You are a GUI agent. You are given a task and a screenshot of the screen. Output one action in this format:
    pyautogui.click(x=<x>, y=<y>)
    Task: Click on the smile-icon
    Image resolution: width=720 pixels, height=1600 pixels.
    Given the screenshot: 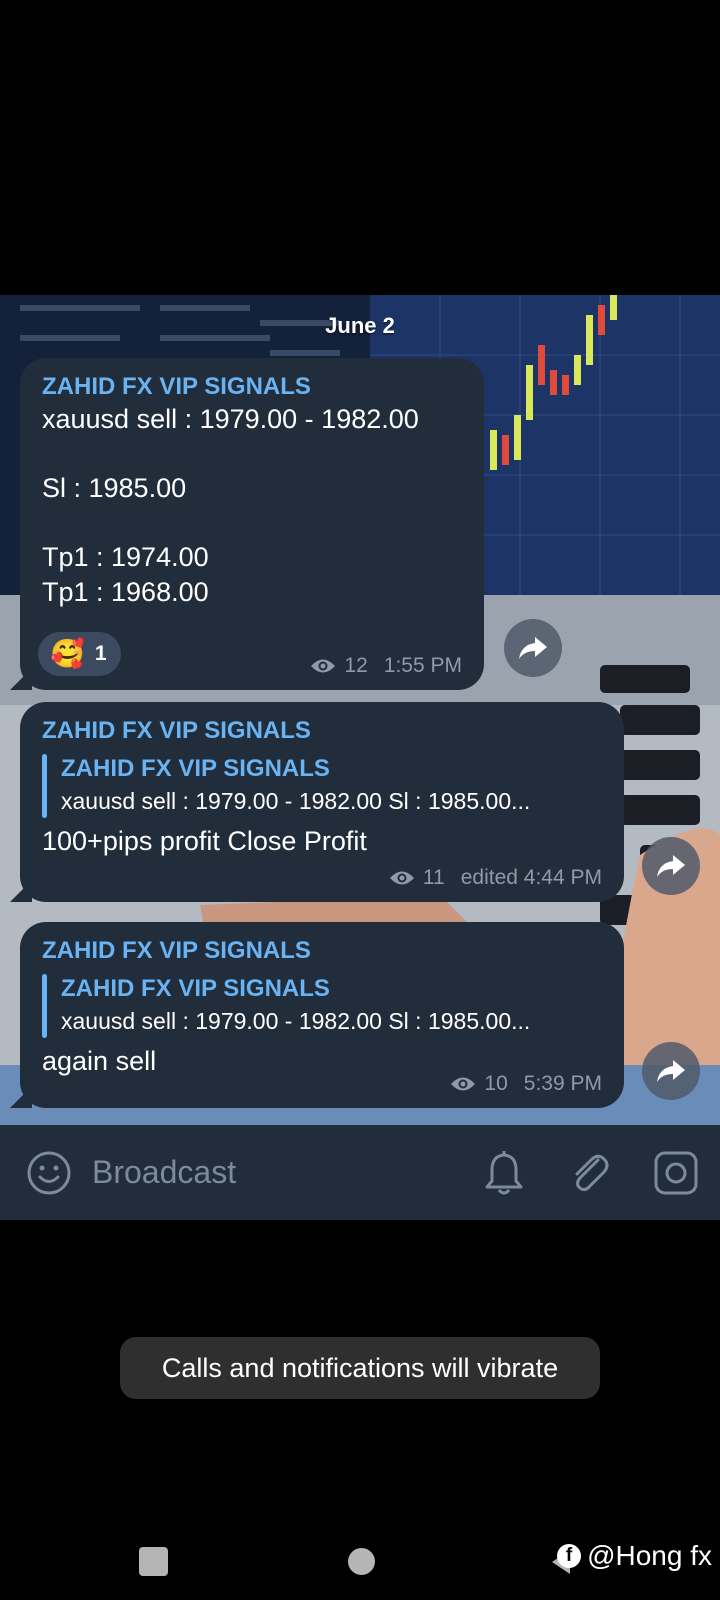 What is the action you would take?
    pyautogui.click(x=49, y=1172)
    